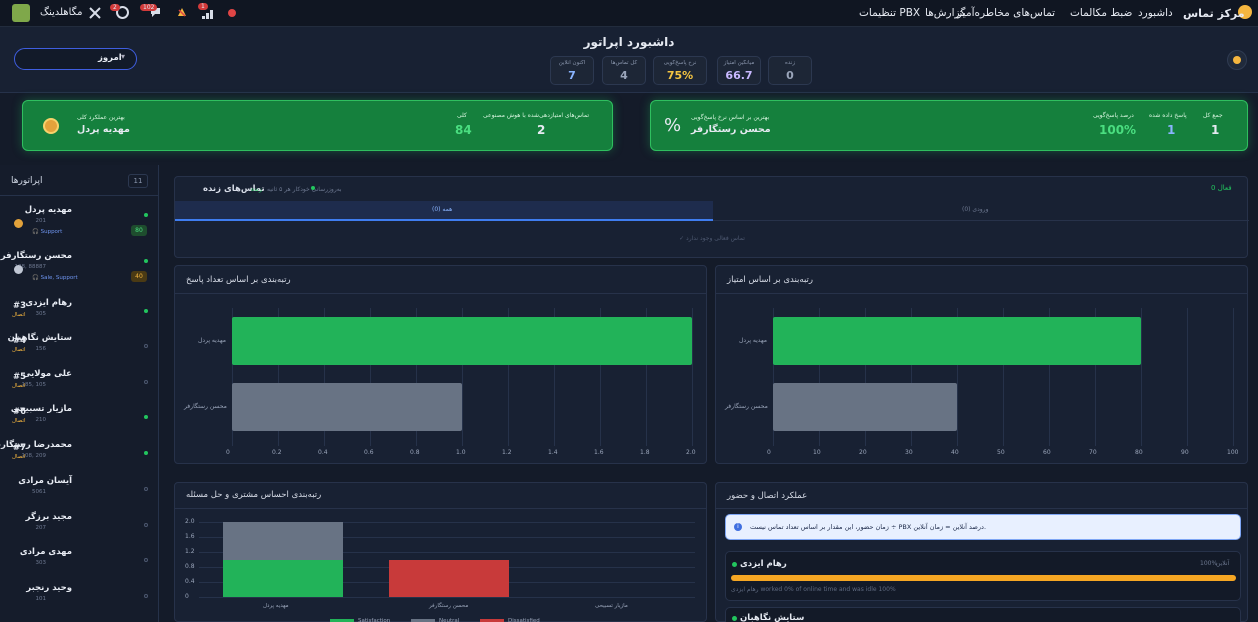 This screenshot has height=622, width=1258. What do you see at coordinates (190, 551) in the screenshot?
I see `y-tick-label: 1.2` at bounding box center [190, 551].